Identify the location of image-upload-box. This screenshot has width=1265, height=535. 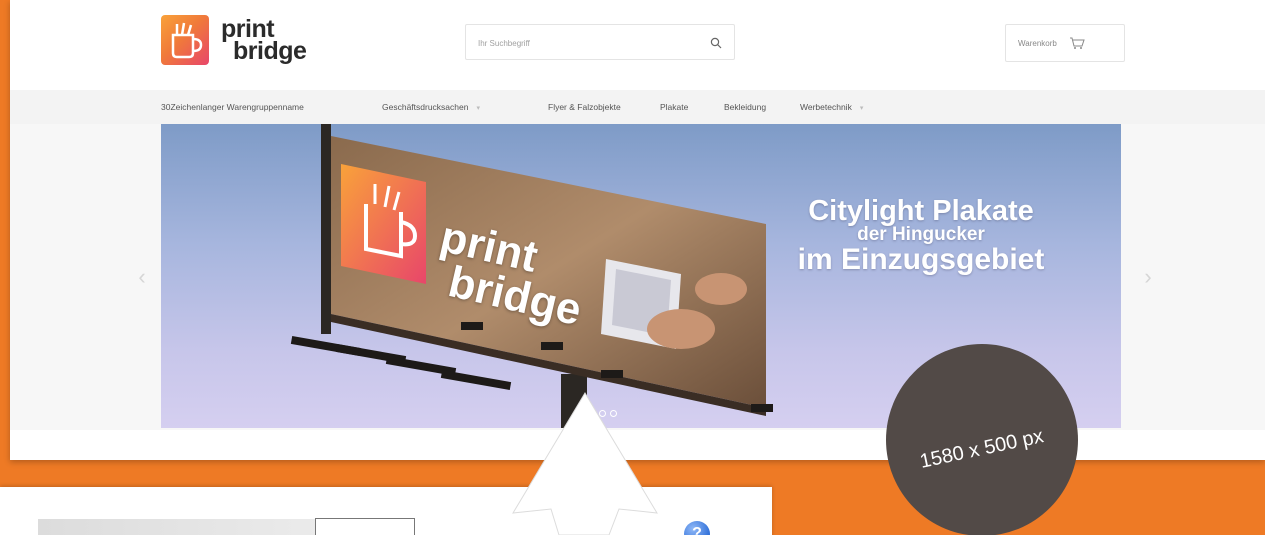
(365, 526).